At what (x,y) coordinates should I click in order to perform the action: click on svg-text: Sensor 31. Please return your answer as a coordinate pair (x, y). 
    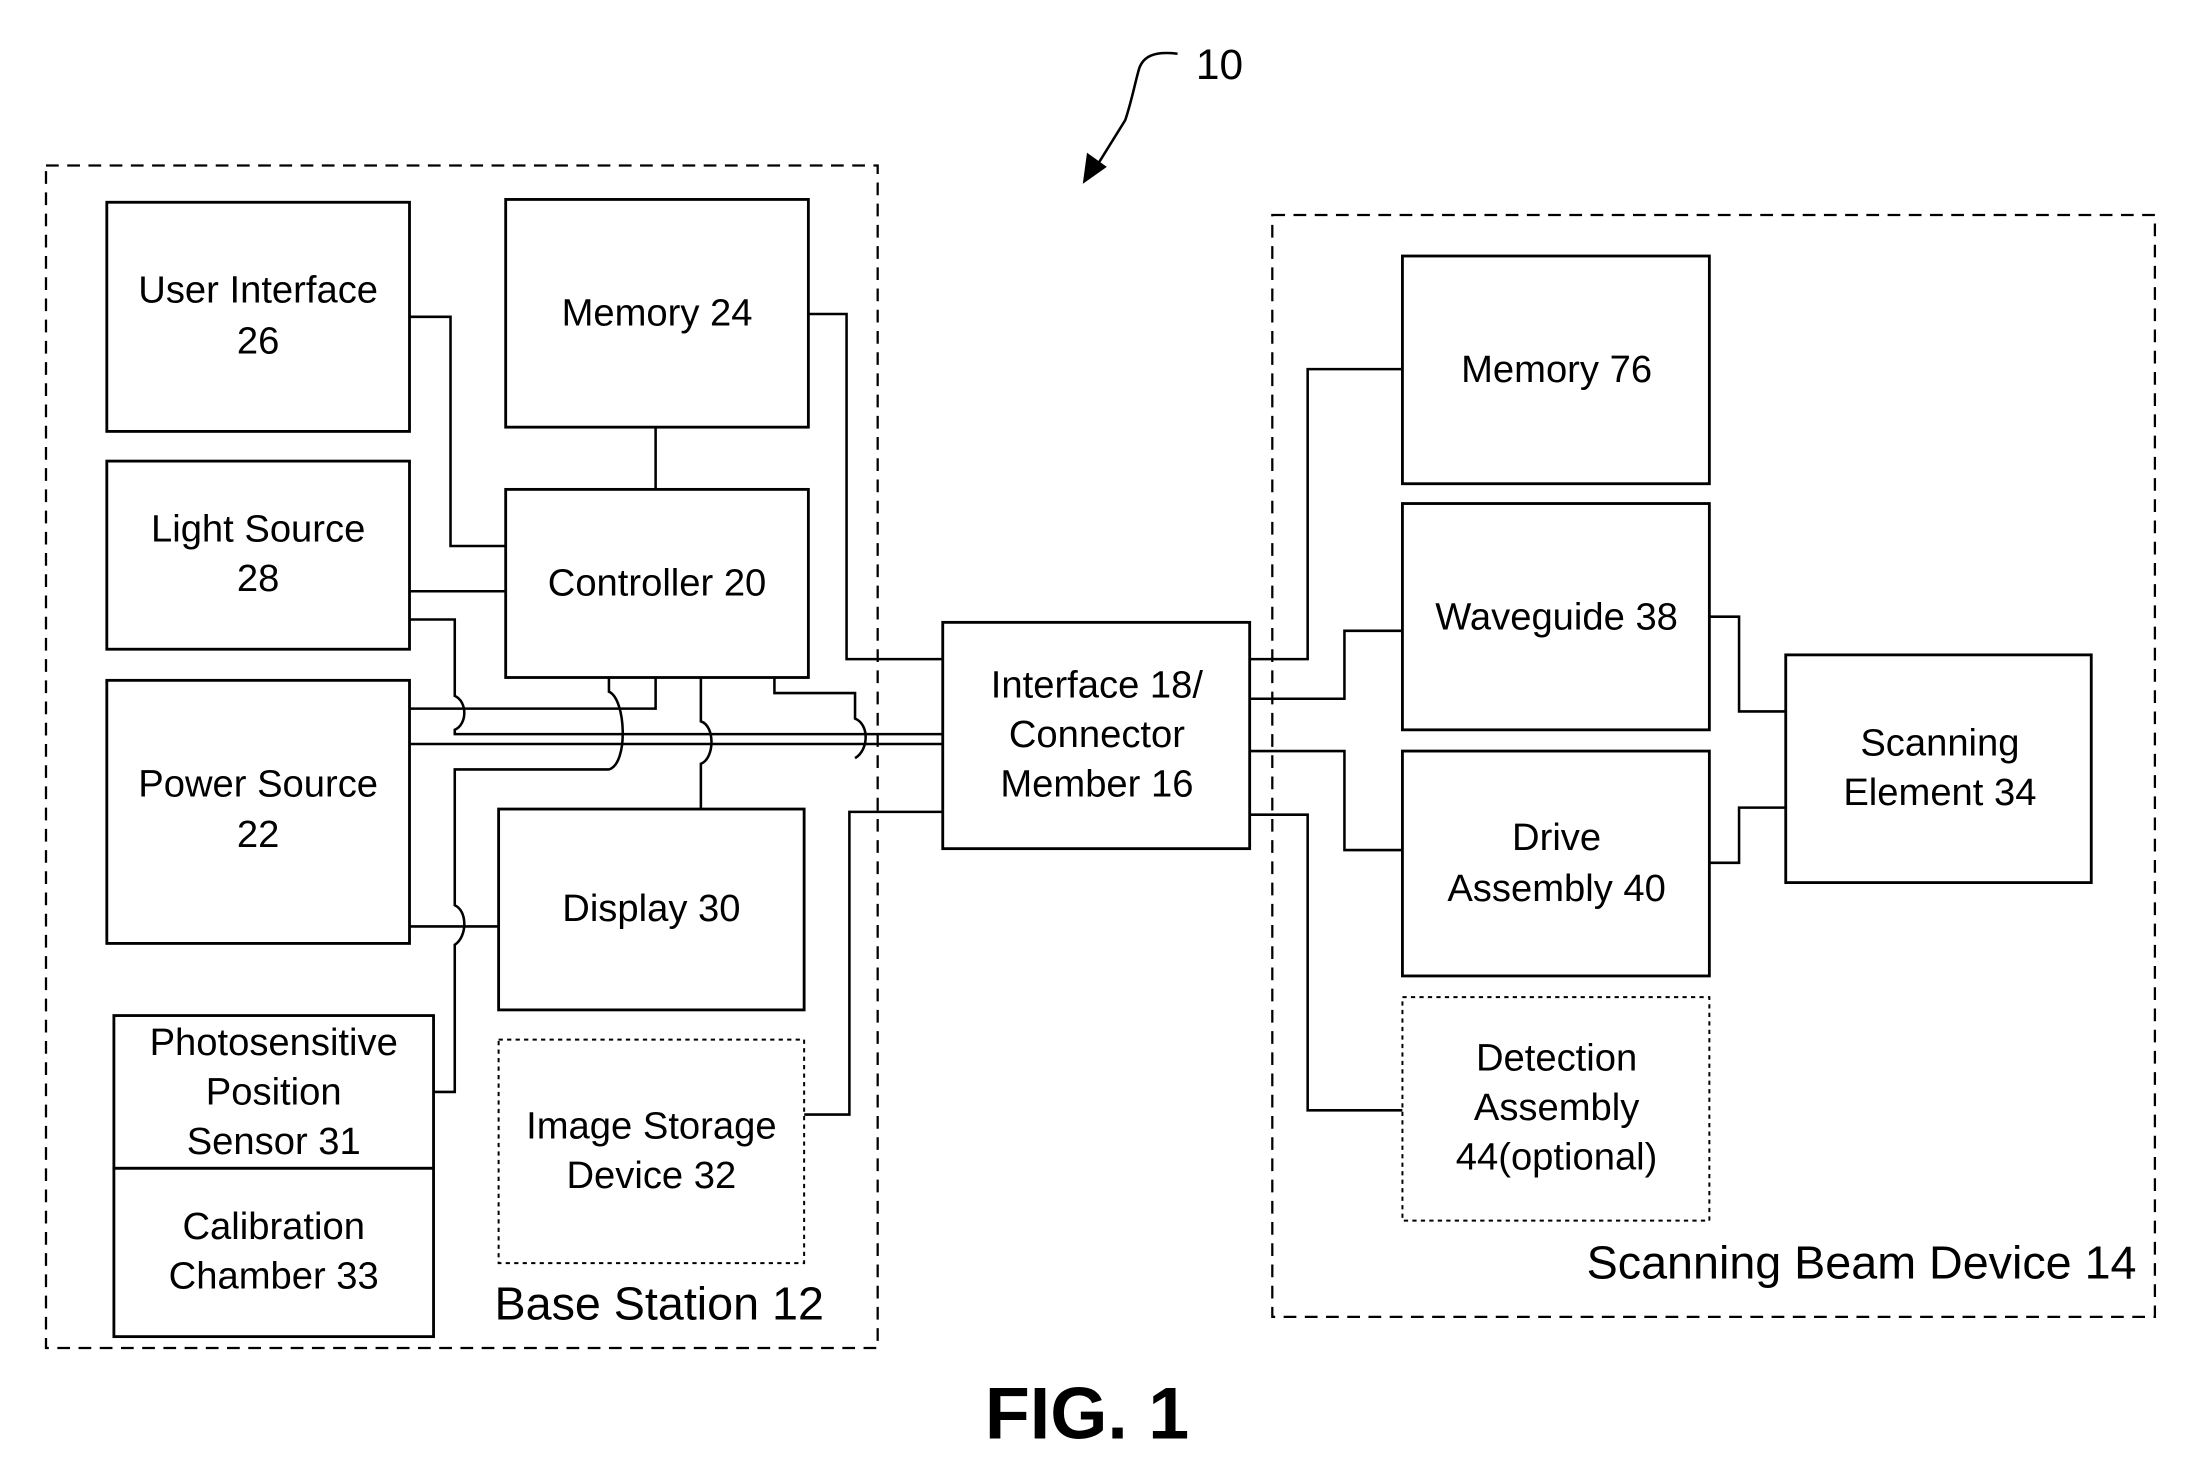
    Looking at the image, I should click on (274, 1141).